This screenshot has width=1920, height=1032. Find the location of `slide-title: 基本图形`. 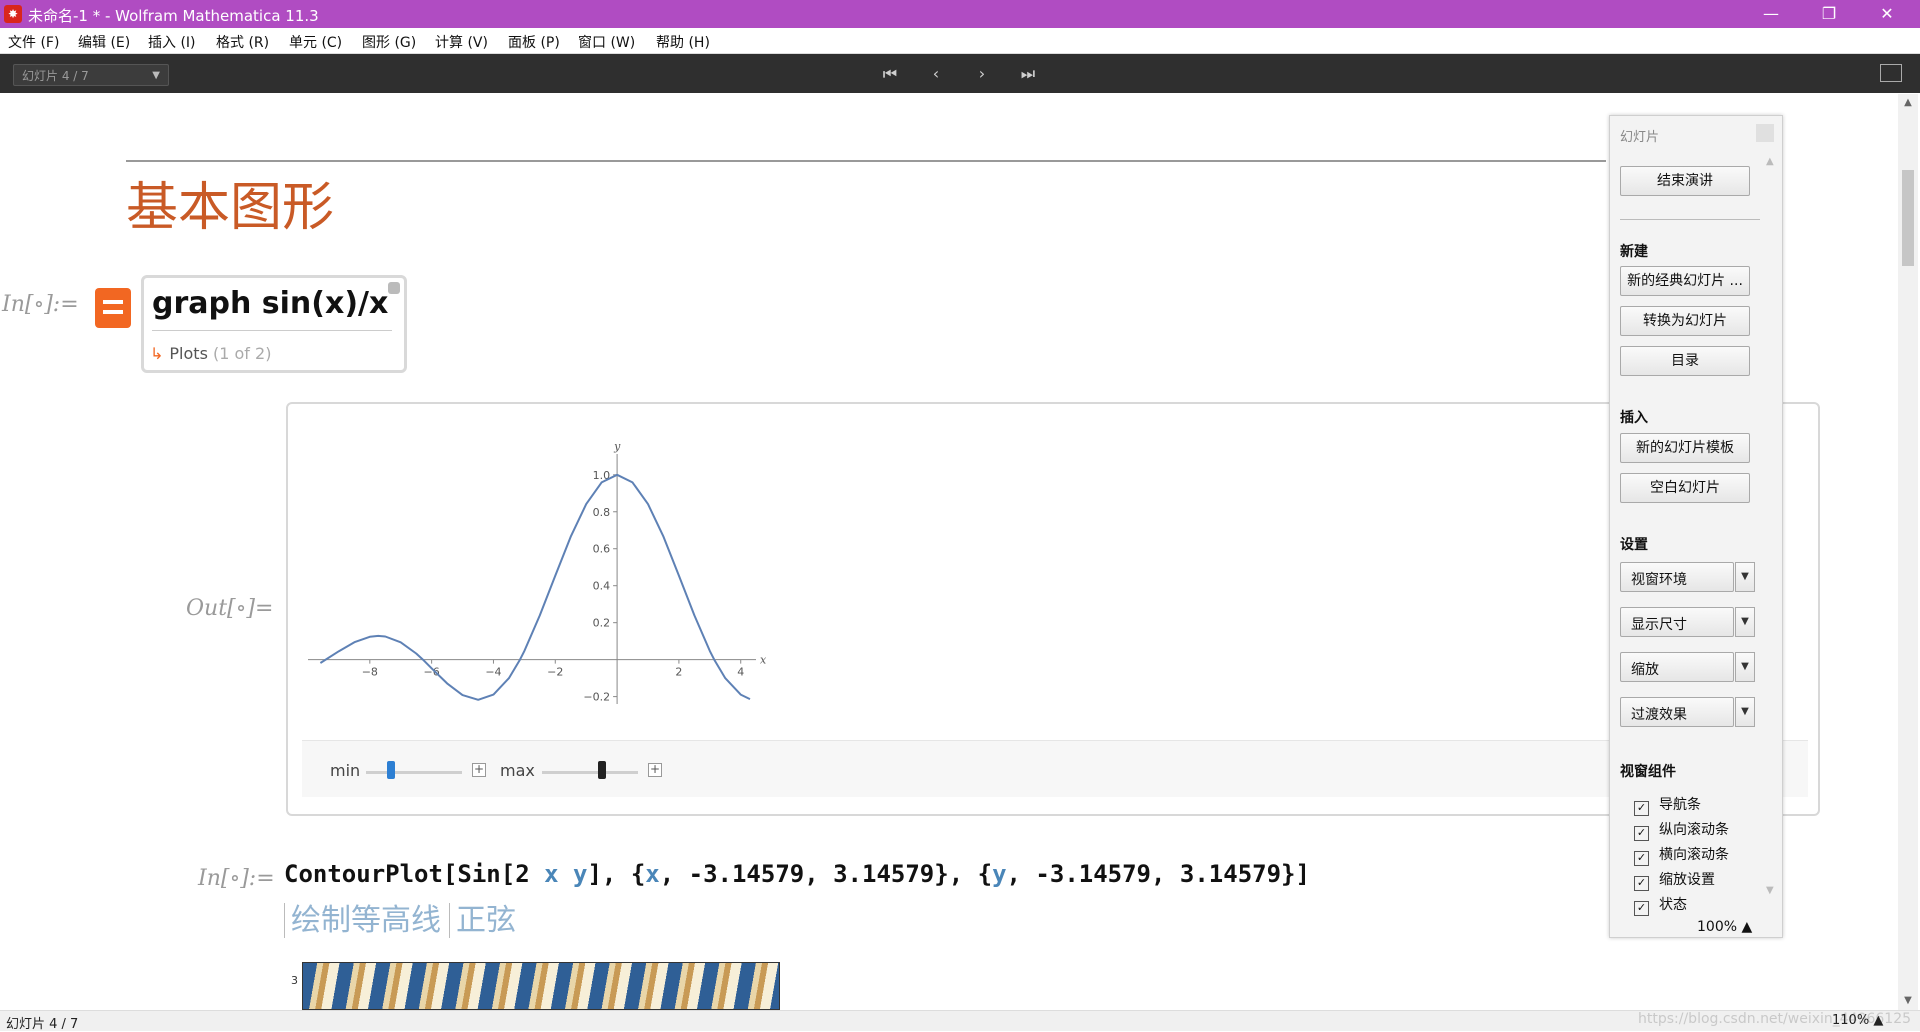

slide-title: 基本图形 is located at coordinates (230, 202).